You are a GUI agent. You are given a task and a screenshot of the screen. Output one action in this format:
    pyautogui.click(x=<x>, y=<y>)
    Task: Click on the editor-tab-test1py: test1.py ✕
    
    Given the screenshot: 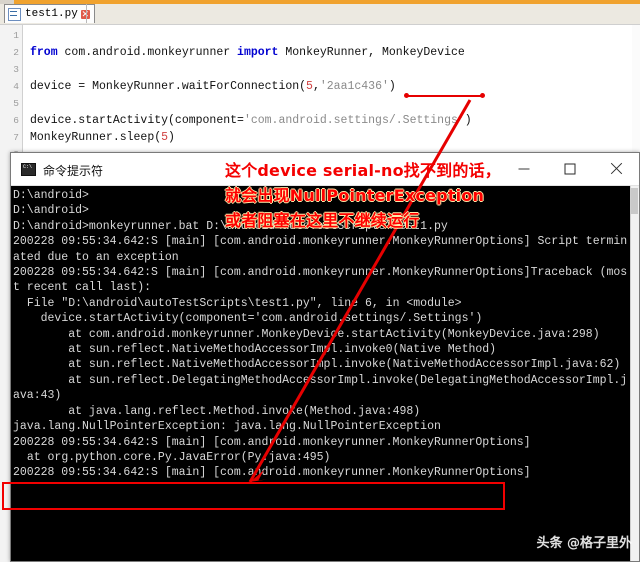 What is the action you would take?
    pyautogui.click(x=49, y=13)
    